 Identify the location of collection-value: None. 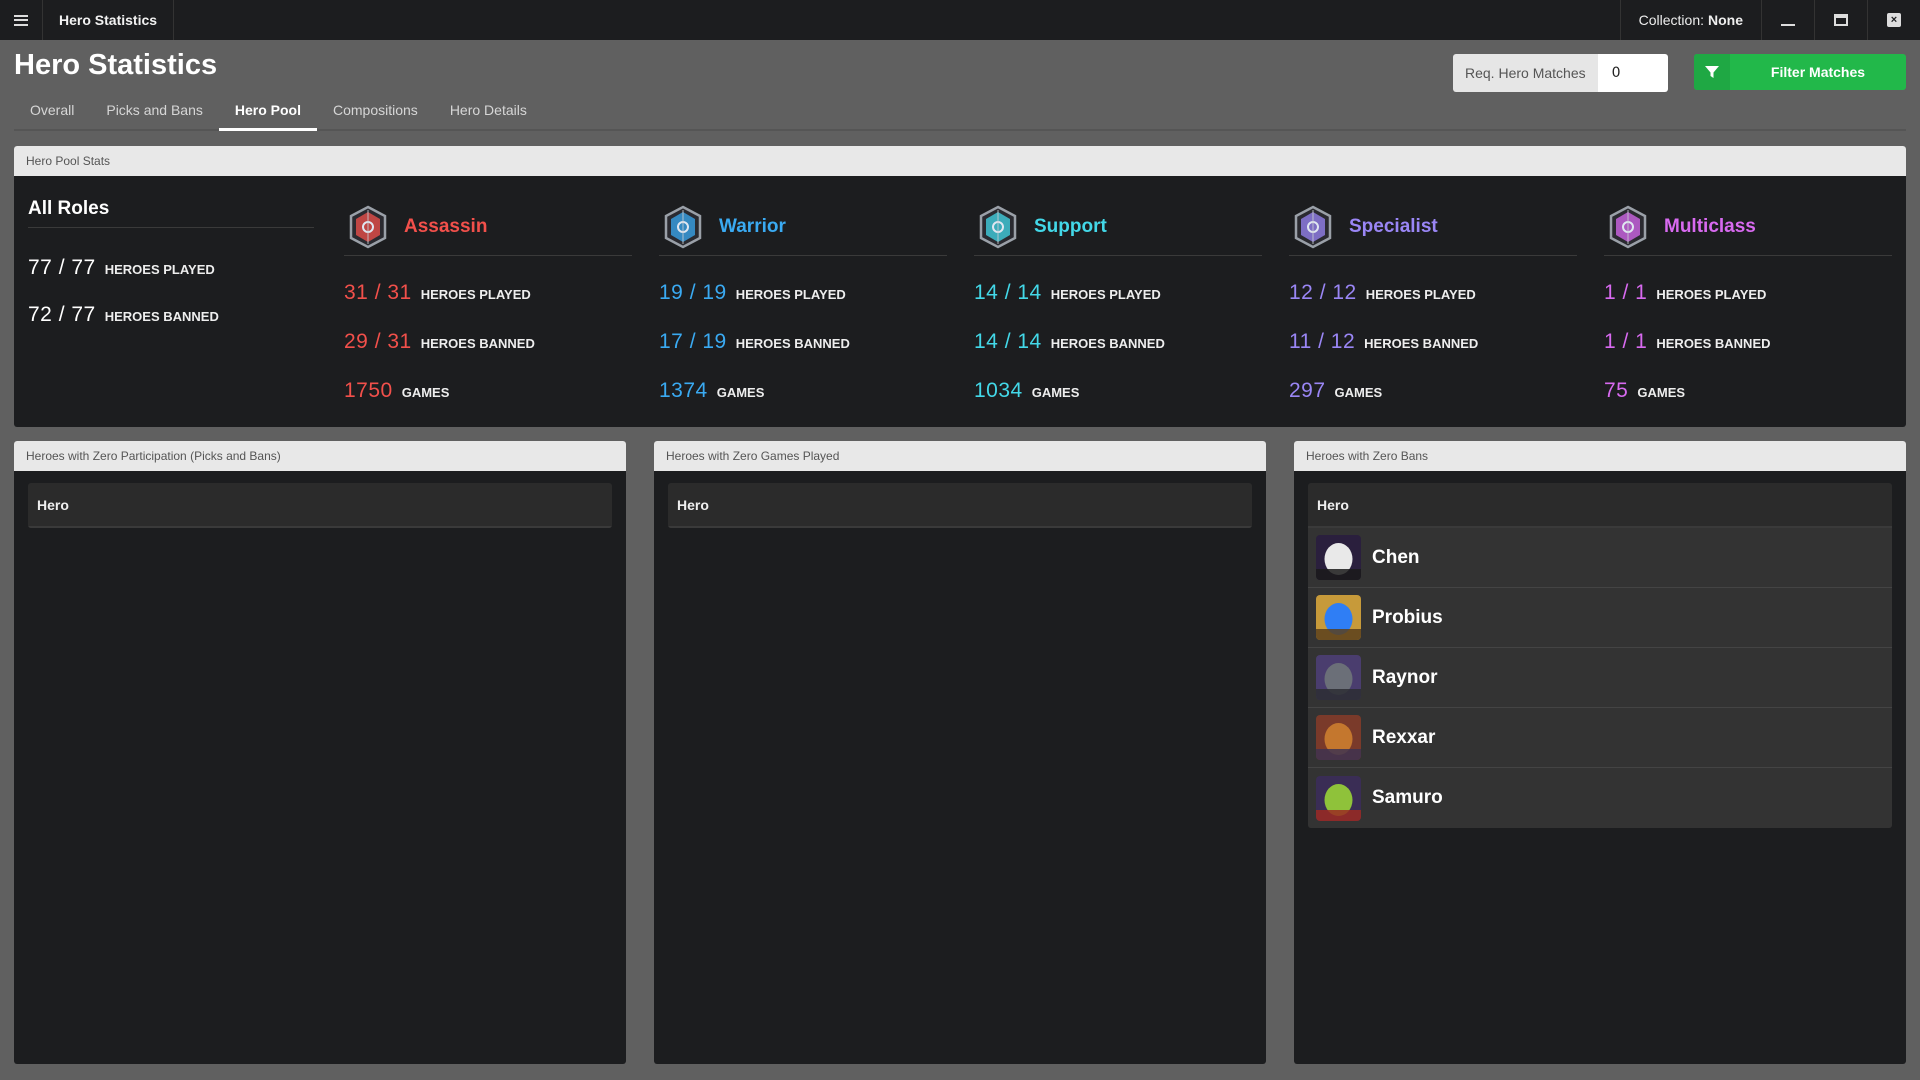
(1725, 20).